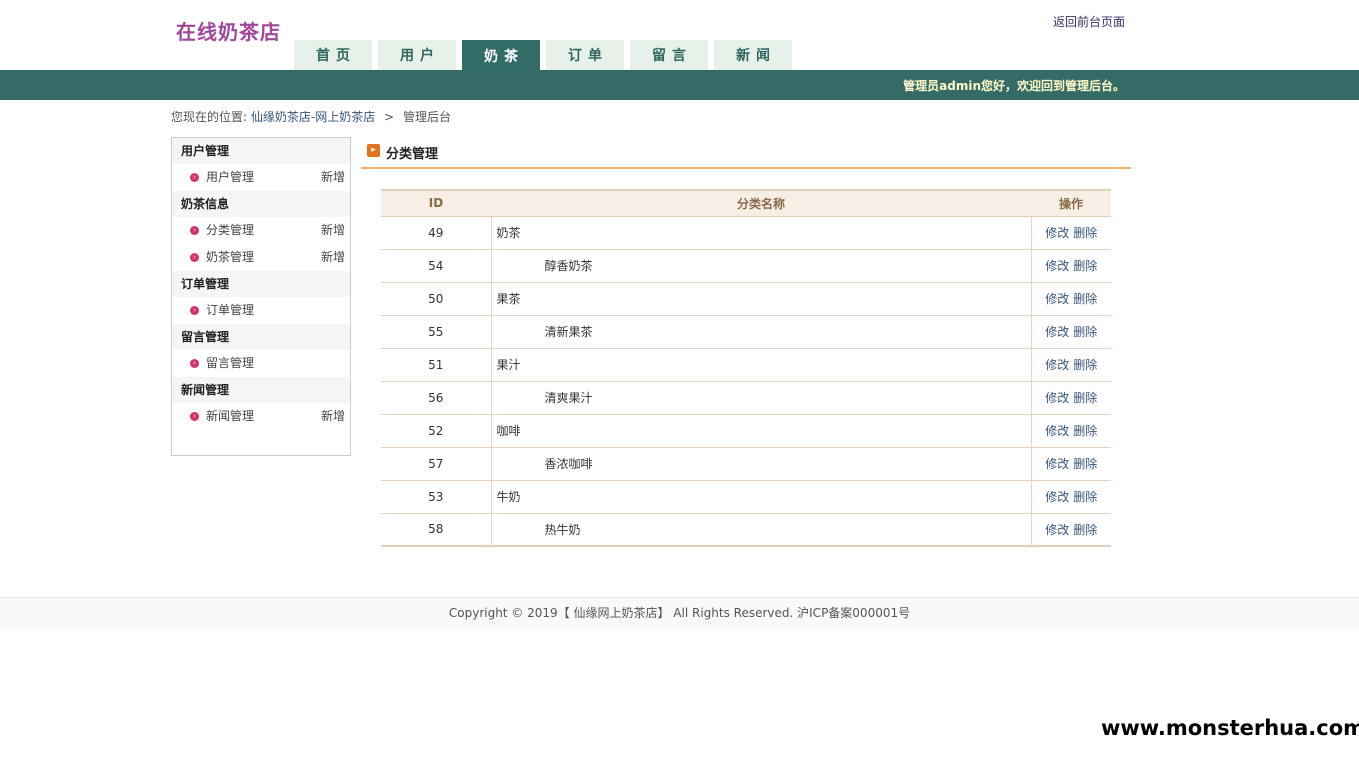 This screenshot has height=759, width=1359. I want to click on sidebar-group-news: 新闻管理 › 新闻管理 新增, so click(261, 403).